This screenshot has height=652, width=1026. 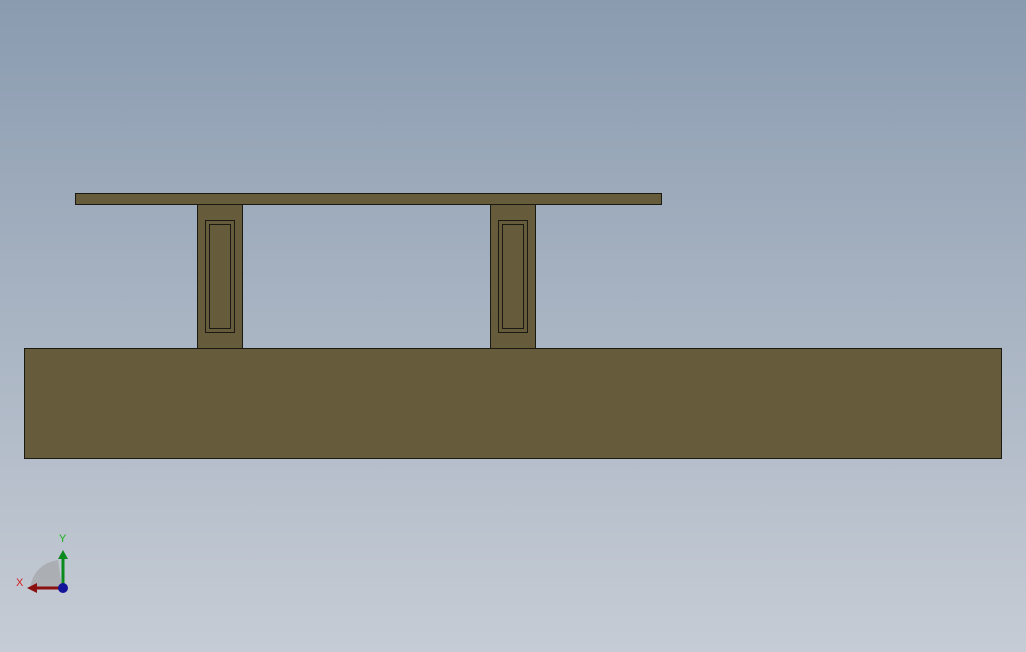 I want to click on support-right-recess, so click(x=513, y=276).